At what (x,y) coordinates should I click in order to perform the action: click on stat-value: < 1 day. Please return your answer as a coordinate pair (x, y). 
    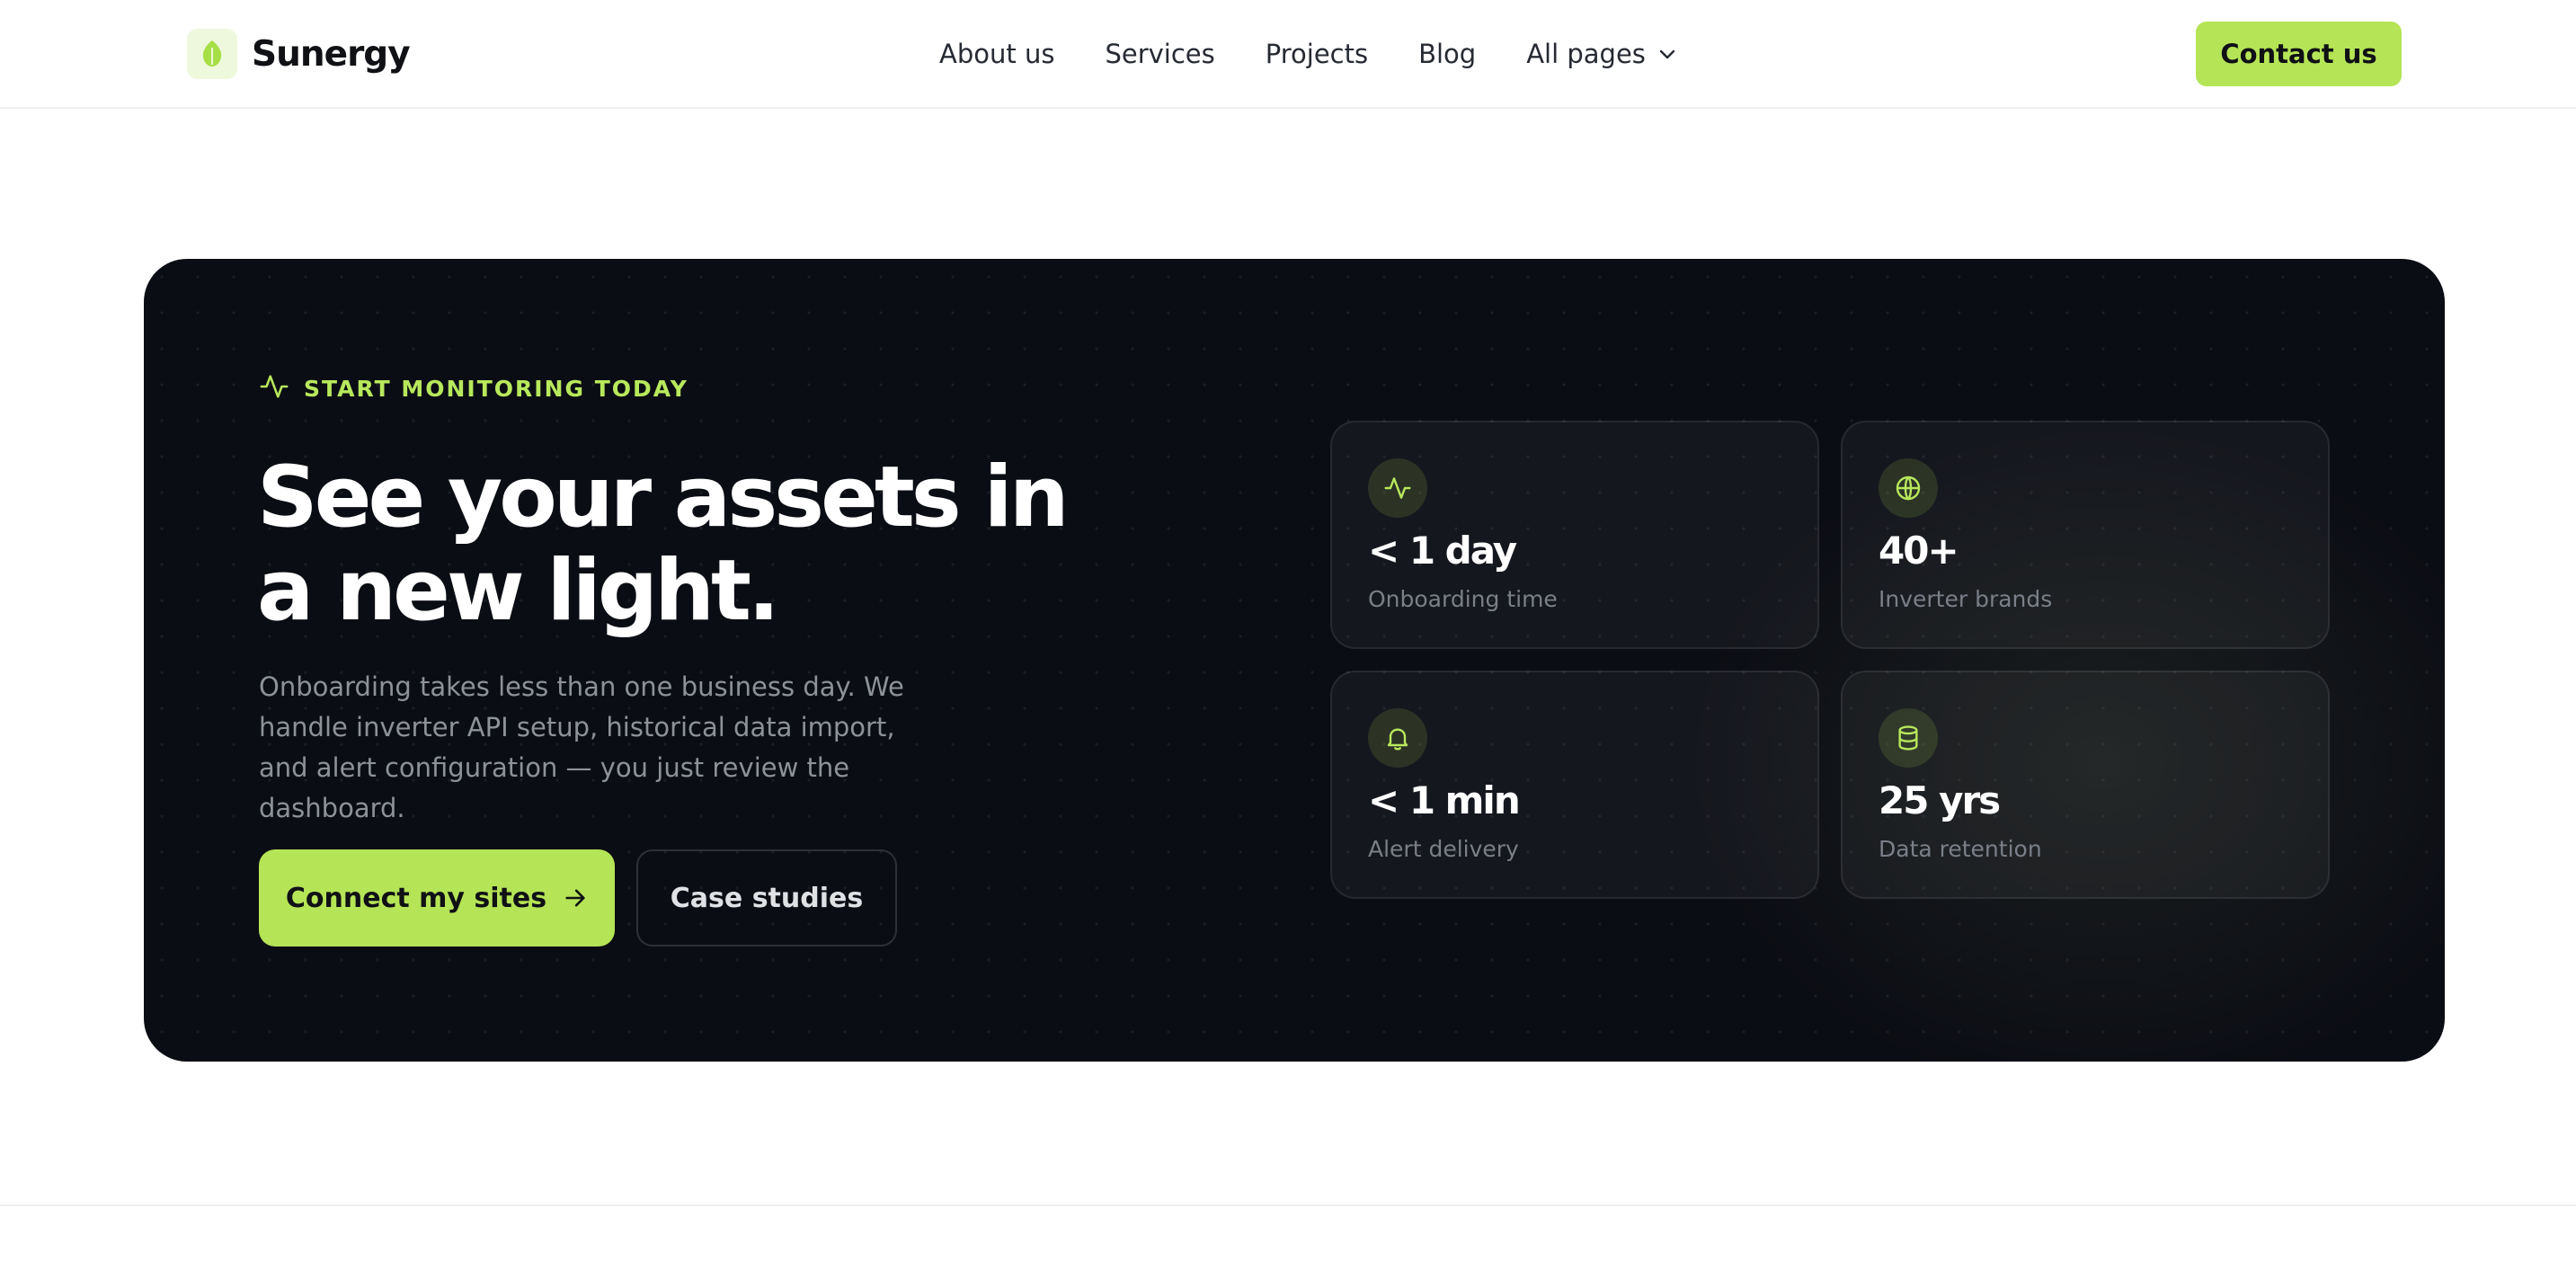
    Looking at the image, I should click on (1442, 551).